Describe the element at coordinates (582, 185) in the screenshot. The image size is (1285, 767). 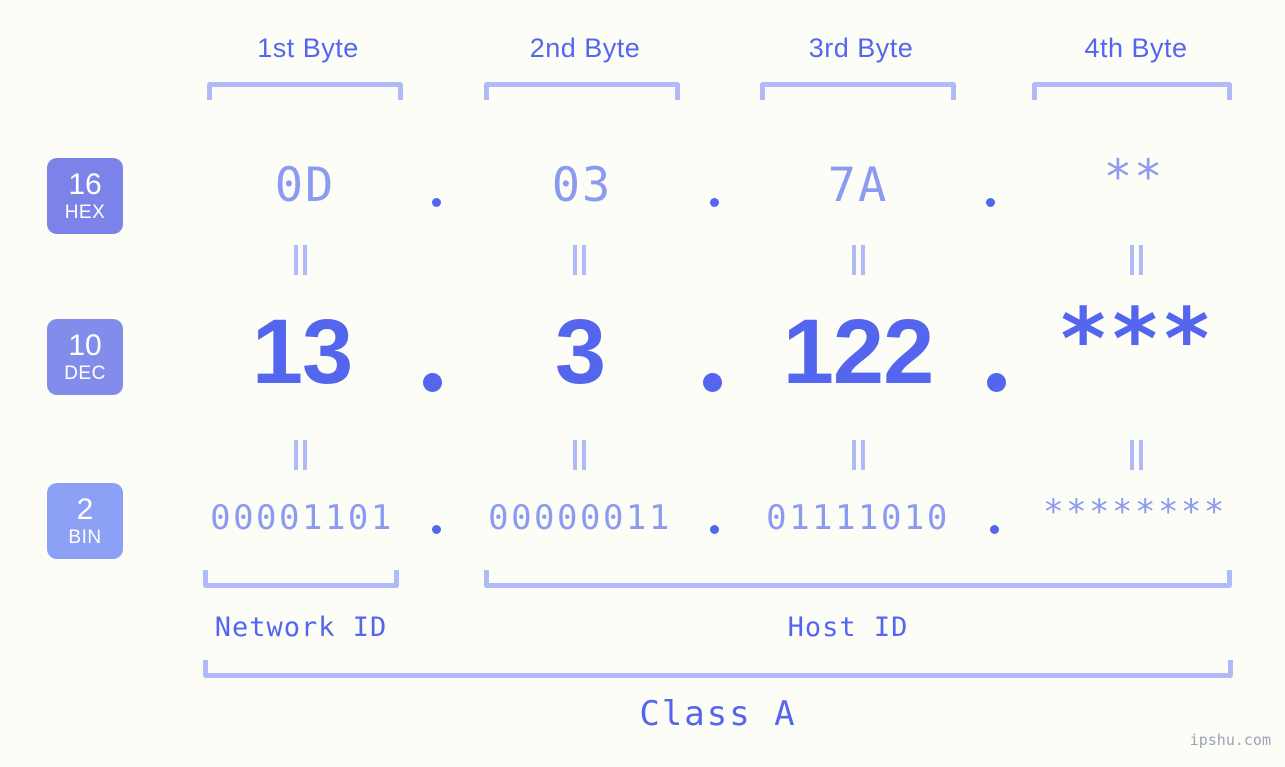
I see `hex-byte-2: 03` at that location.